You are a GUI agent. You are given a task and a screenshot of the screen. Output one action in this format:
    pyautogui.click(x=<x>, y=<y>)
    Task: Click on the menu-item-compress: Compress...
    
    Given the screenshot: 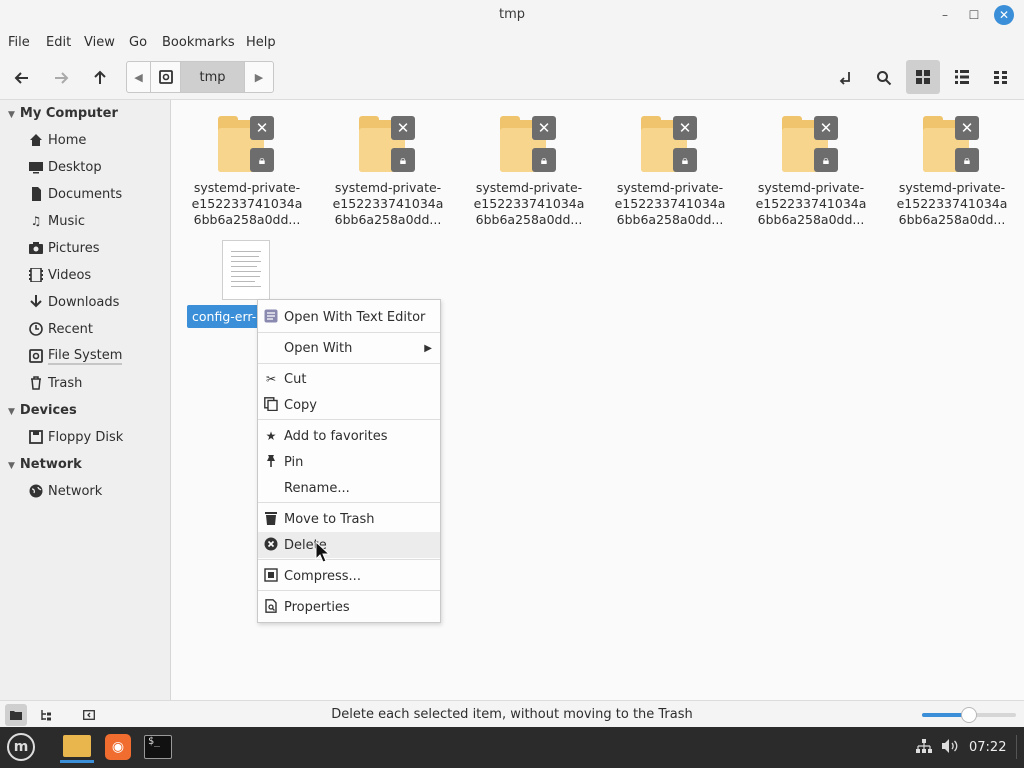 What is the action you would take?
    pyautogui.click(x=349, y=576)
    